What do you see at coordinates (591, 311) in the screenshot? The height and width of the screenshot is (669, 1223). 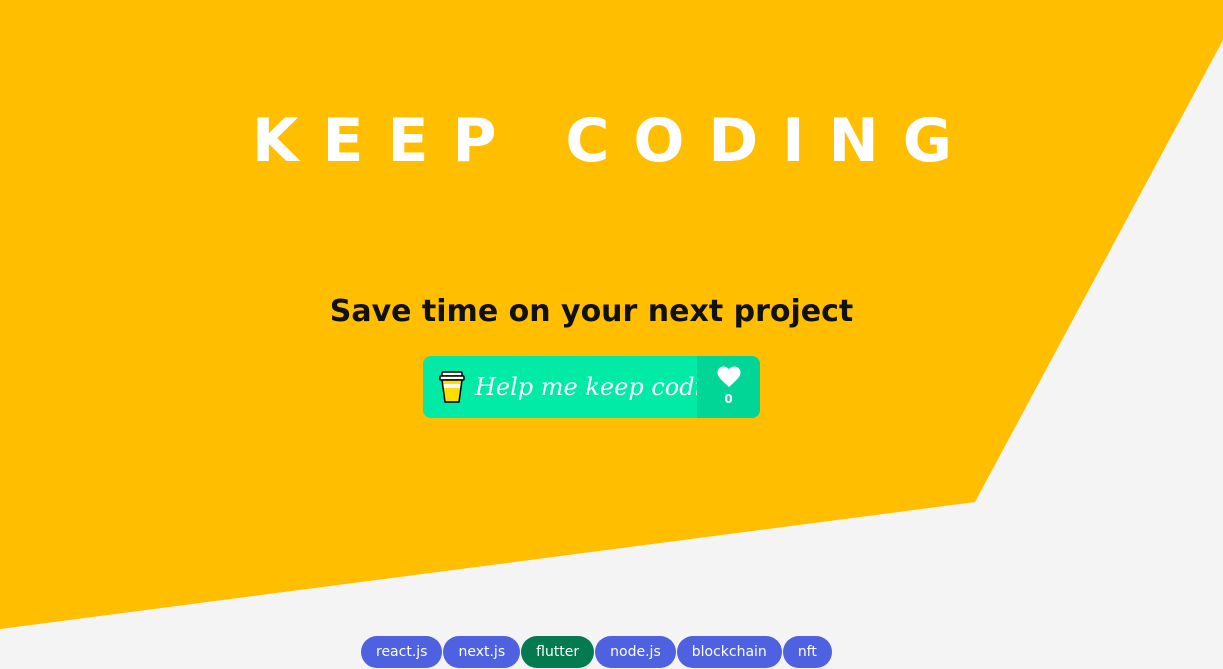 I see `page-subheadline: Save time on your next project` at bounding box center [591, 311].